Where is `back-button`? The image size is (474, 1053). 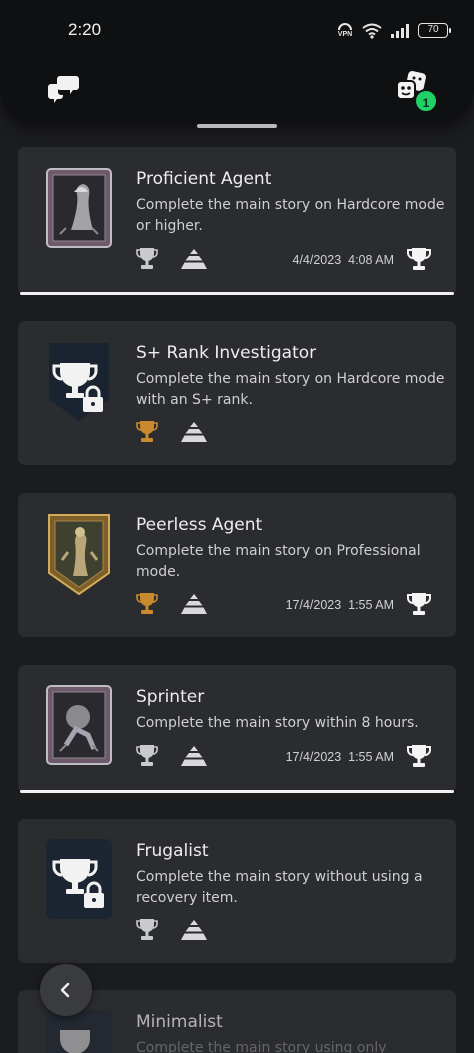
back-button is located at coordinates (66, 990).